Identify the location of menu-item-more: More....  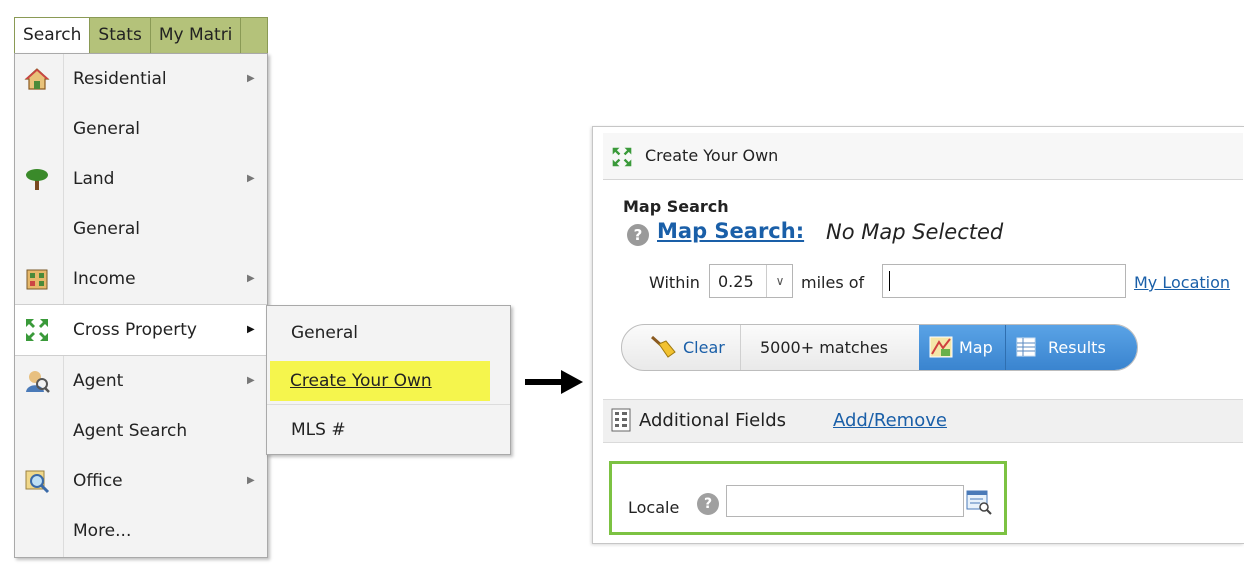
(141, 531).